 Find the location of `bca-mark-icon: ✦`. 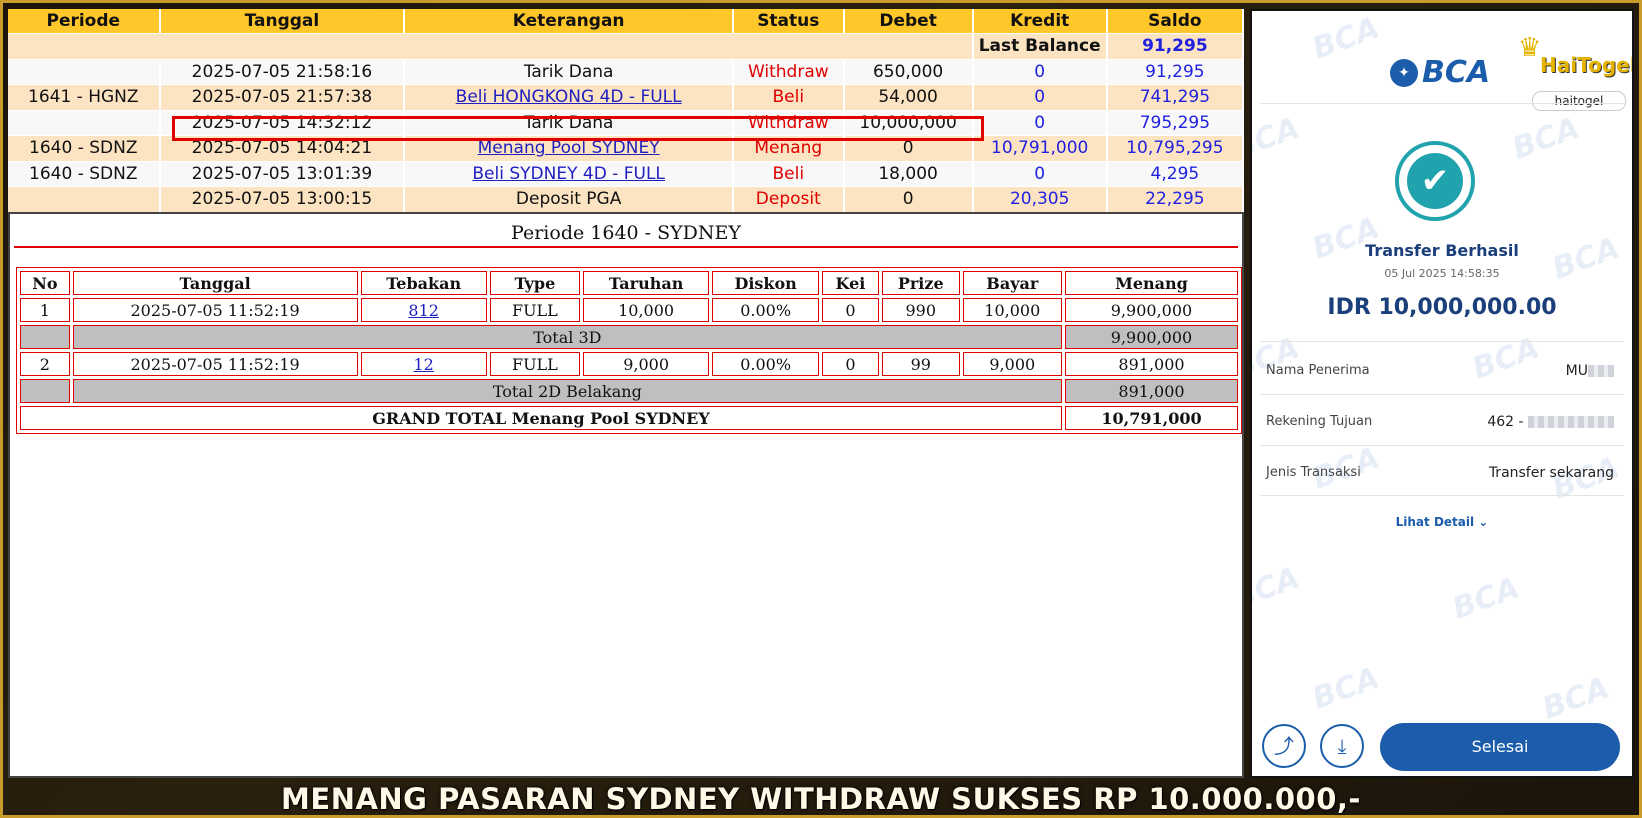

bca-mark-icon: ✦ is located at coordinates (1404, 72).